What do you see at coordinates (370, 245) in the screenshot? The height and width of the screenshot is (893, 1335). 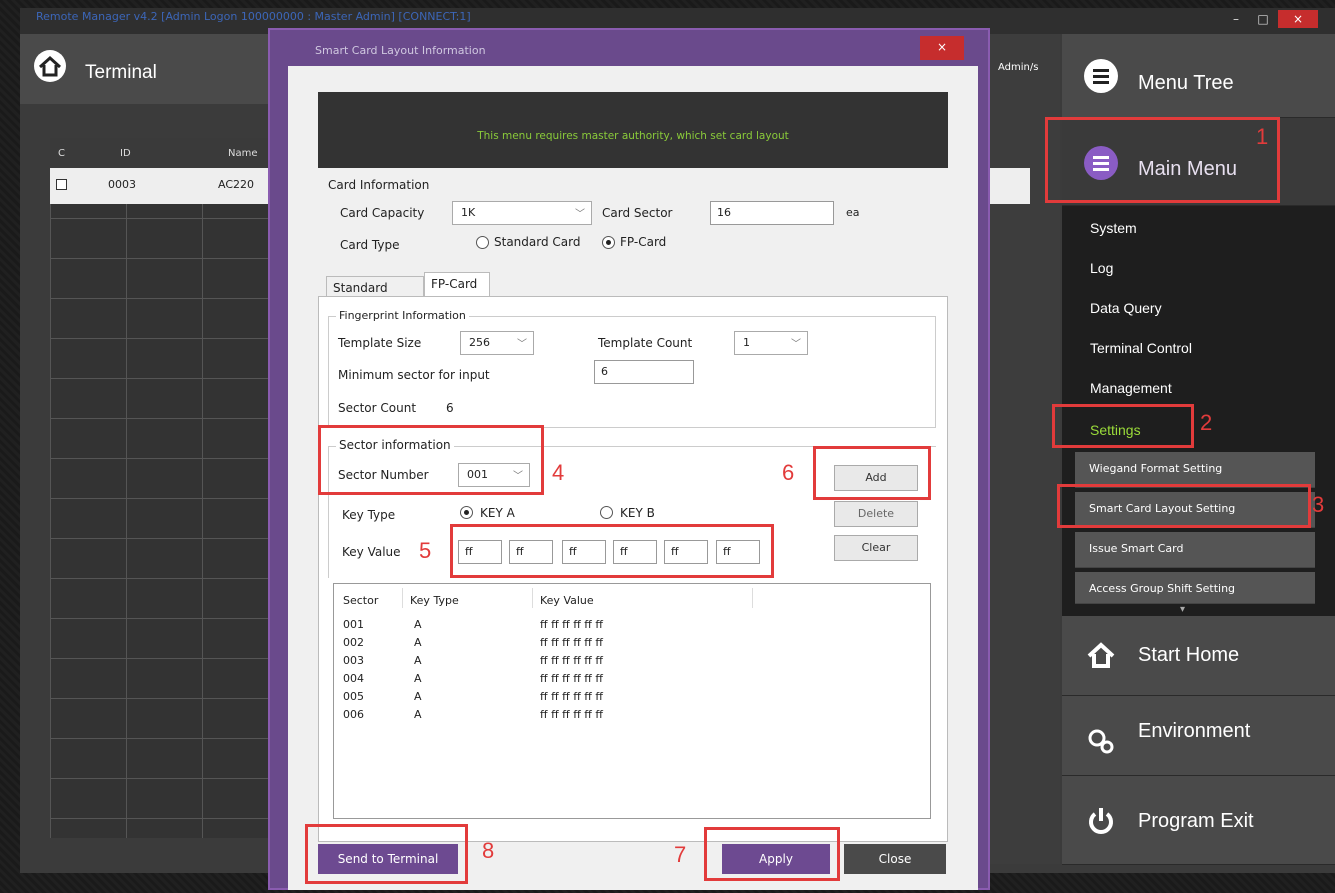 I see `card-type-label: Card Type` at bounding box center [370, 245].